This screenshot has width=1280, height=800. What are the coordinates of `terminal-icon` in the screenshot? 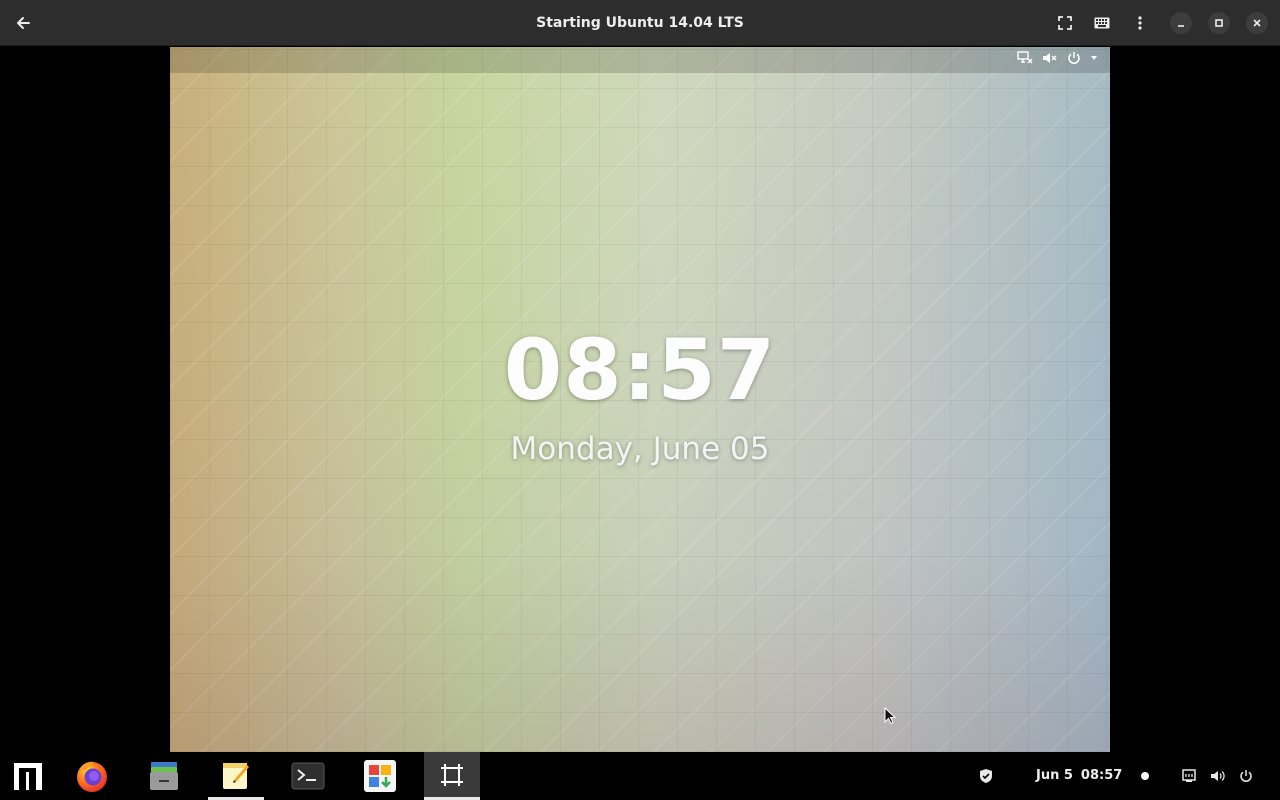 It's located at (308, 776).